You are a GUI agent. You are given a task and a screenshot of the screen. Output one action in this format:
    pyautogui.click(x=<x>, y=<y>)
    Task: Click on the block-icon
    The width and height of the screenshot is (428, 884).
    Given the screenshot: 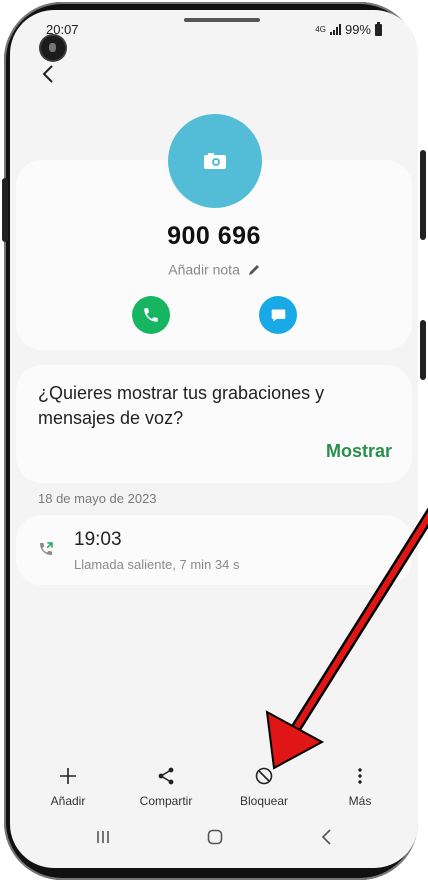 What is the action you would take?
    pyautogui.click(x=264, y=776)
    